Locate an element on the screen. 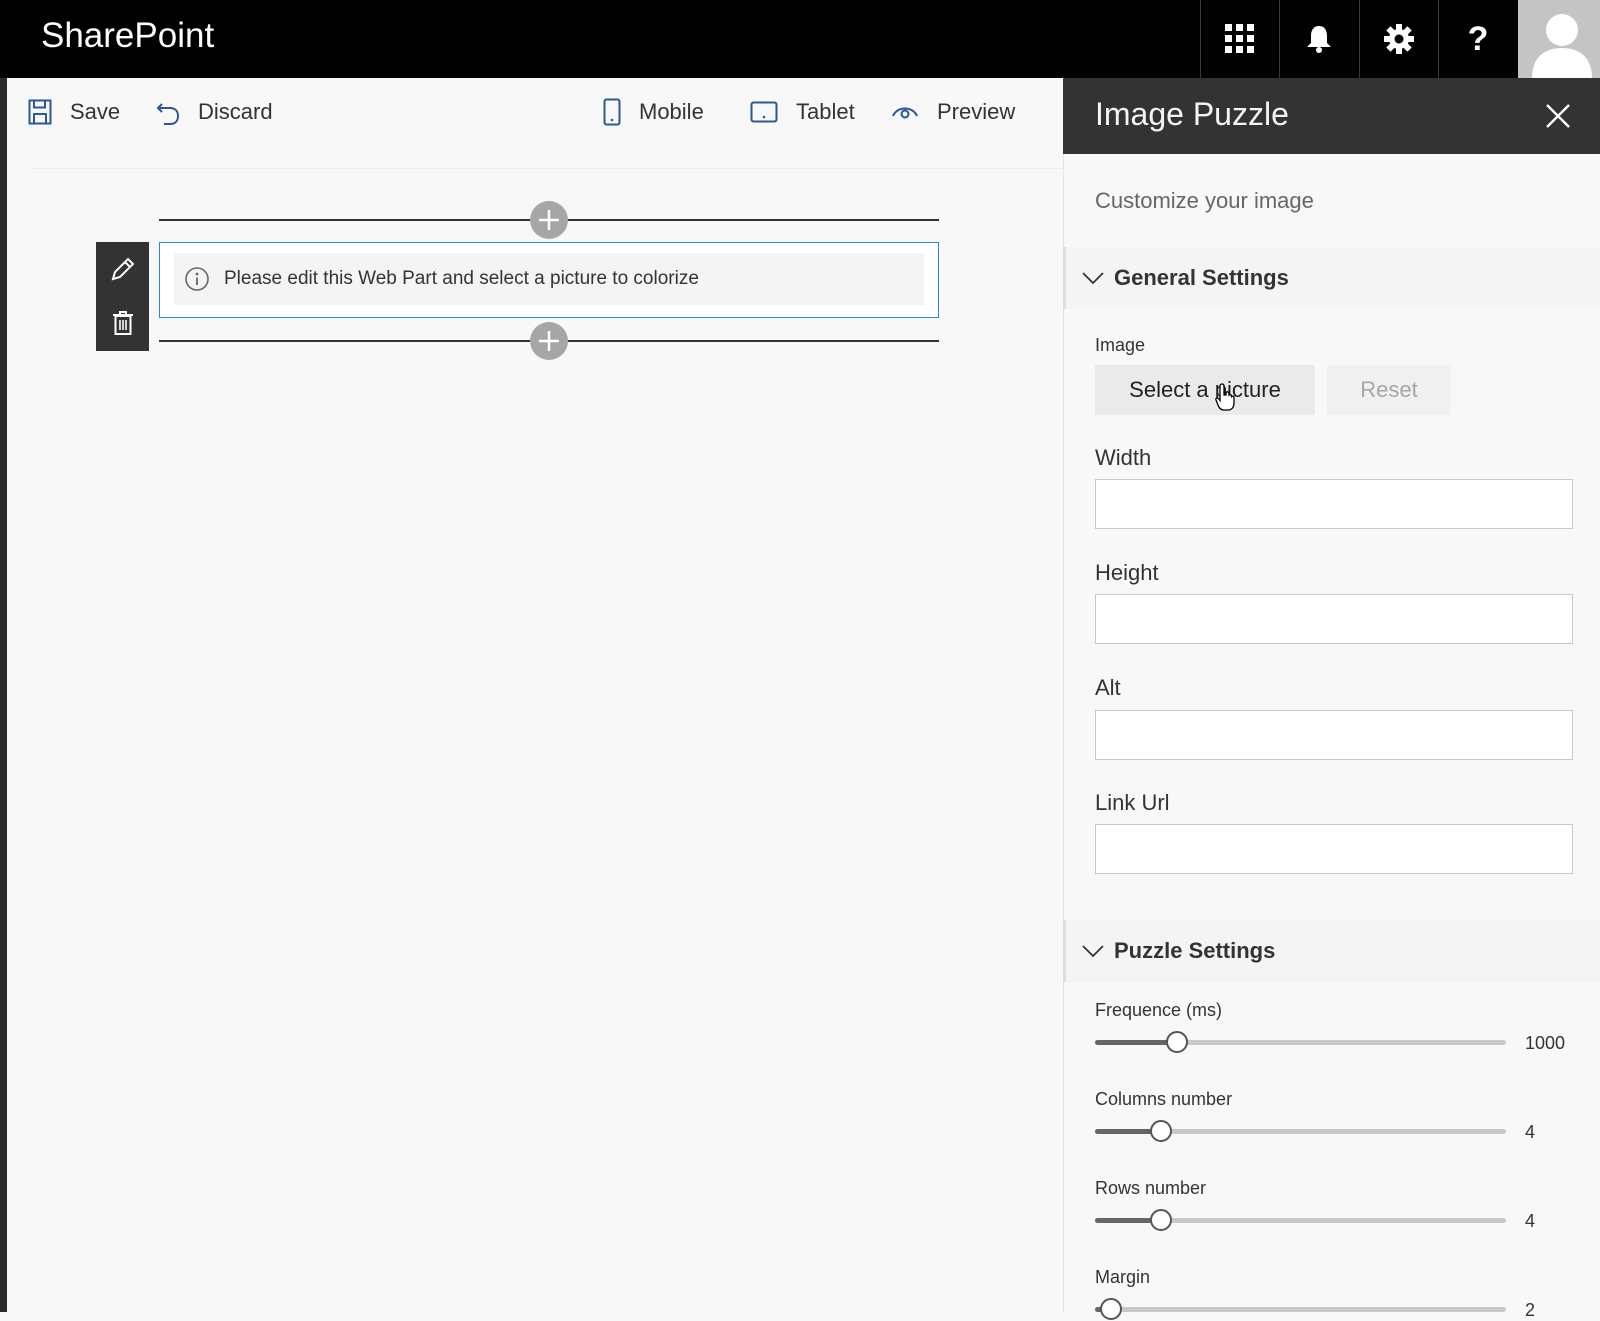 The width and height of the screenshot is (1600, 1321). discard-button: Discard is located at coordinates (214, 112).